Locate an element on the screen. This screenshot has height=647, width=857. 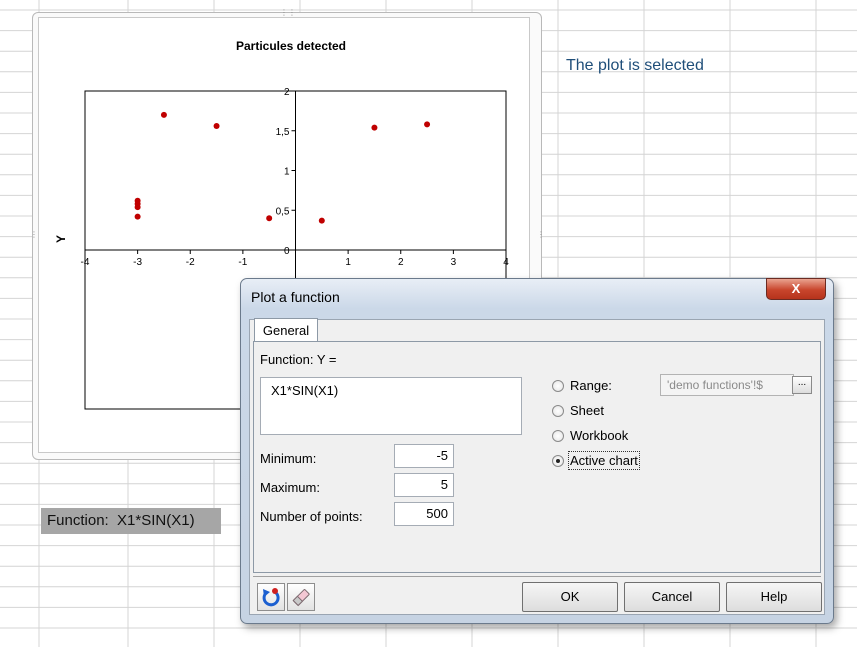
range-radio is located at coordinates (558, 386).